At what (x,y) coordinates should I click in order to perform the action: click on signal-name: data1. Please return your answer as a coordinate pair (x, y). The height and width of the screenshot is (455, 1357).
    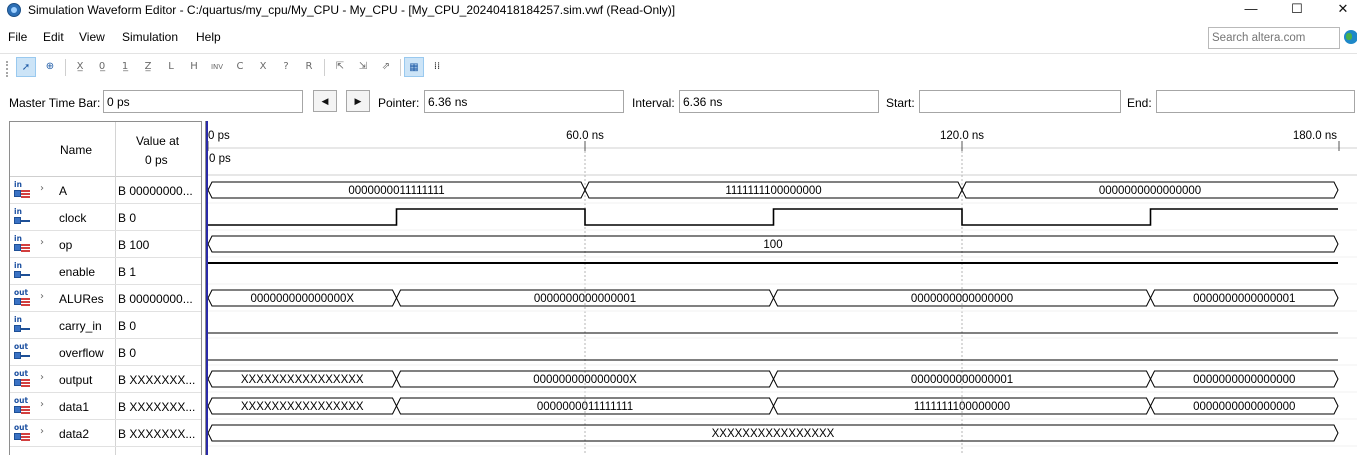
    Looking at the image, I should click on (74, 407).